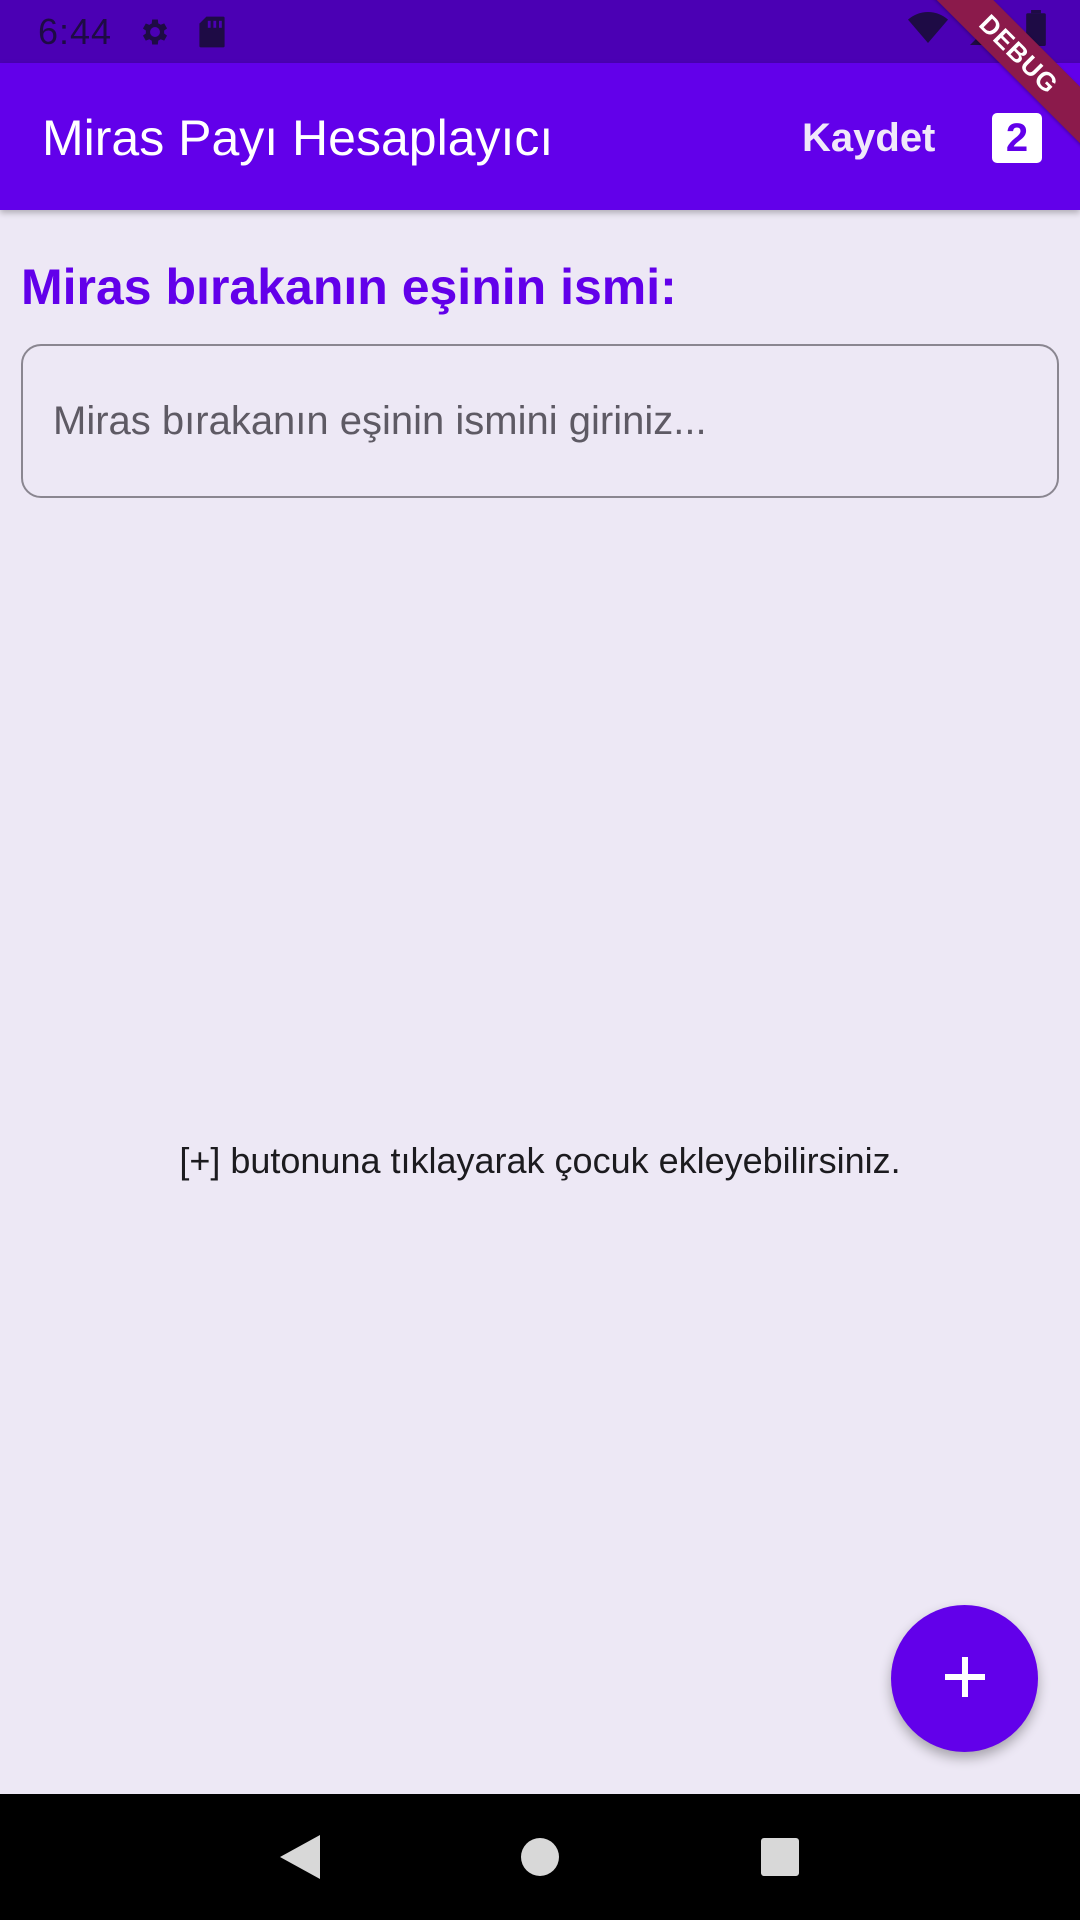 Image resolution: width=1080 pixels, height=1920 pixels. I want to click on recents-icon, so click(780, 1857).